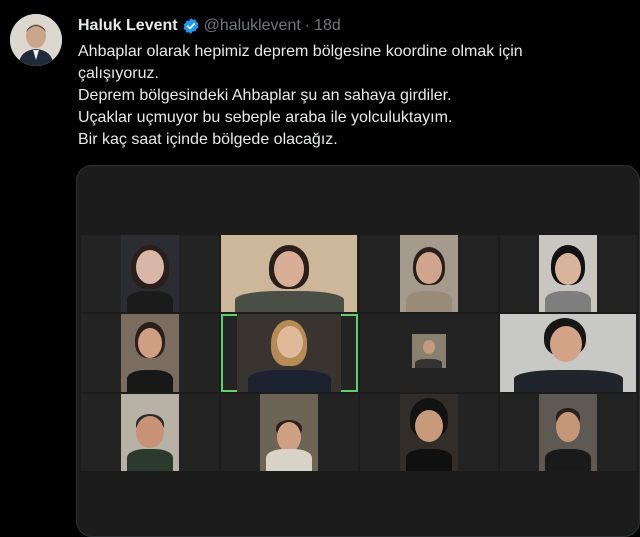  Describe the element at coordinates (191, 26) in the screenshot. I see `verified-badge-icon` at that location.